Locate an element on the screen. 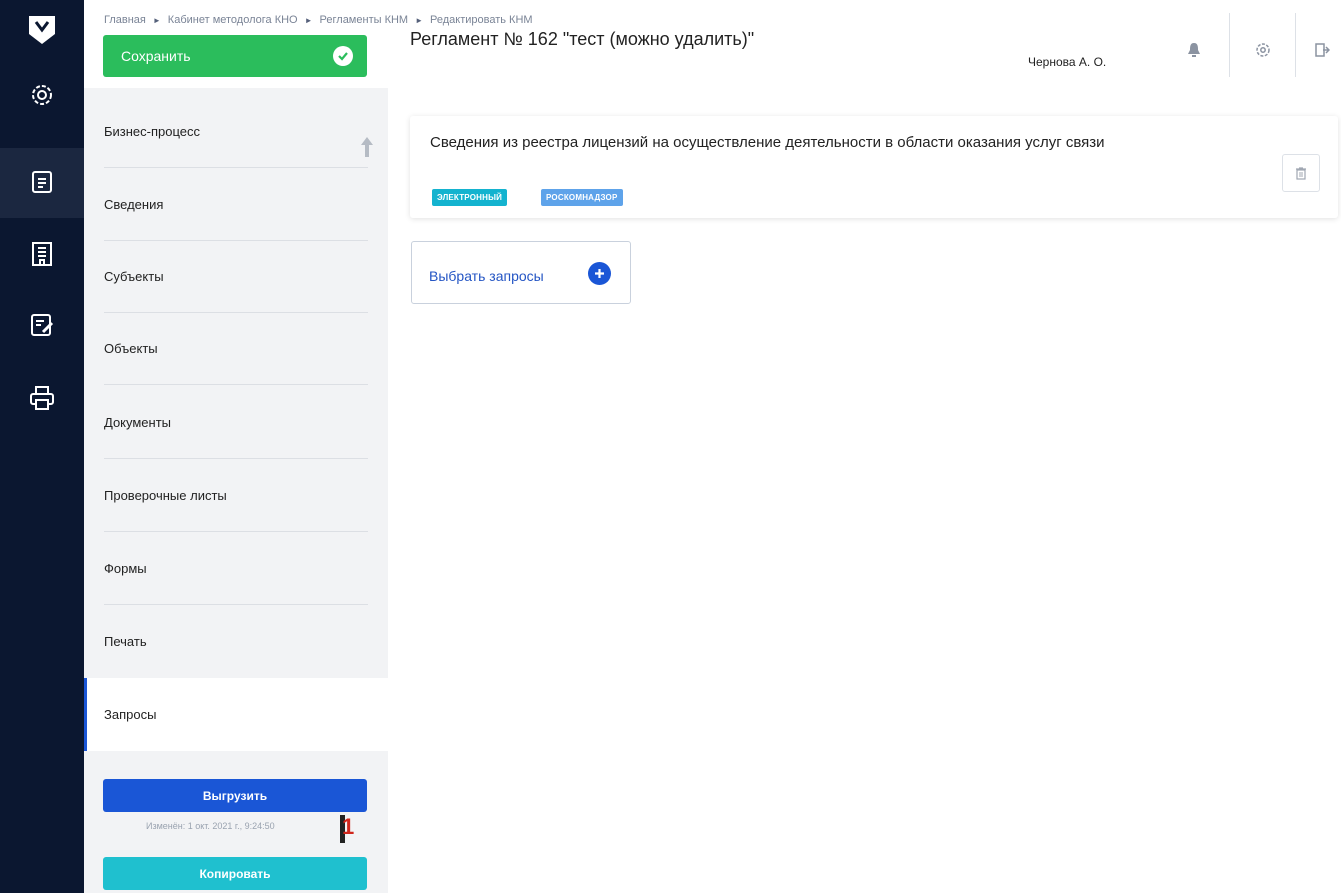 This screenshot has width=1341, height=893. user-name: Чернова А. О. is located at coordinates (1067, 62).